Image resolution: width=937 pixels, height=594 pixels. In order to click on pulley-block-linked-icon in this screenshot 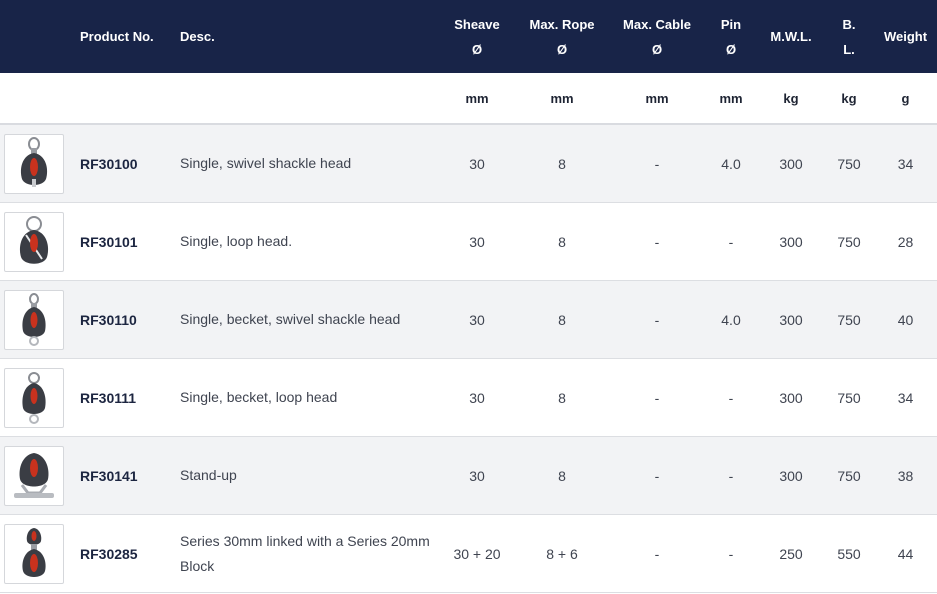, I will do `click(34, 552)`.